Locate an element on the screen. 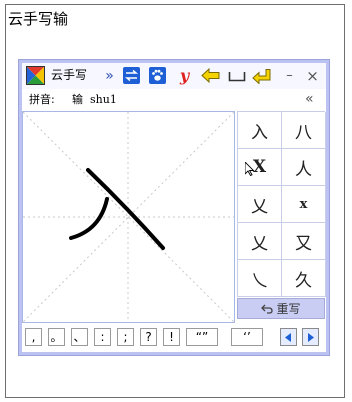  minimize-icon: – is located at coordinates (289, 75).